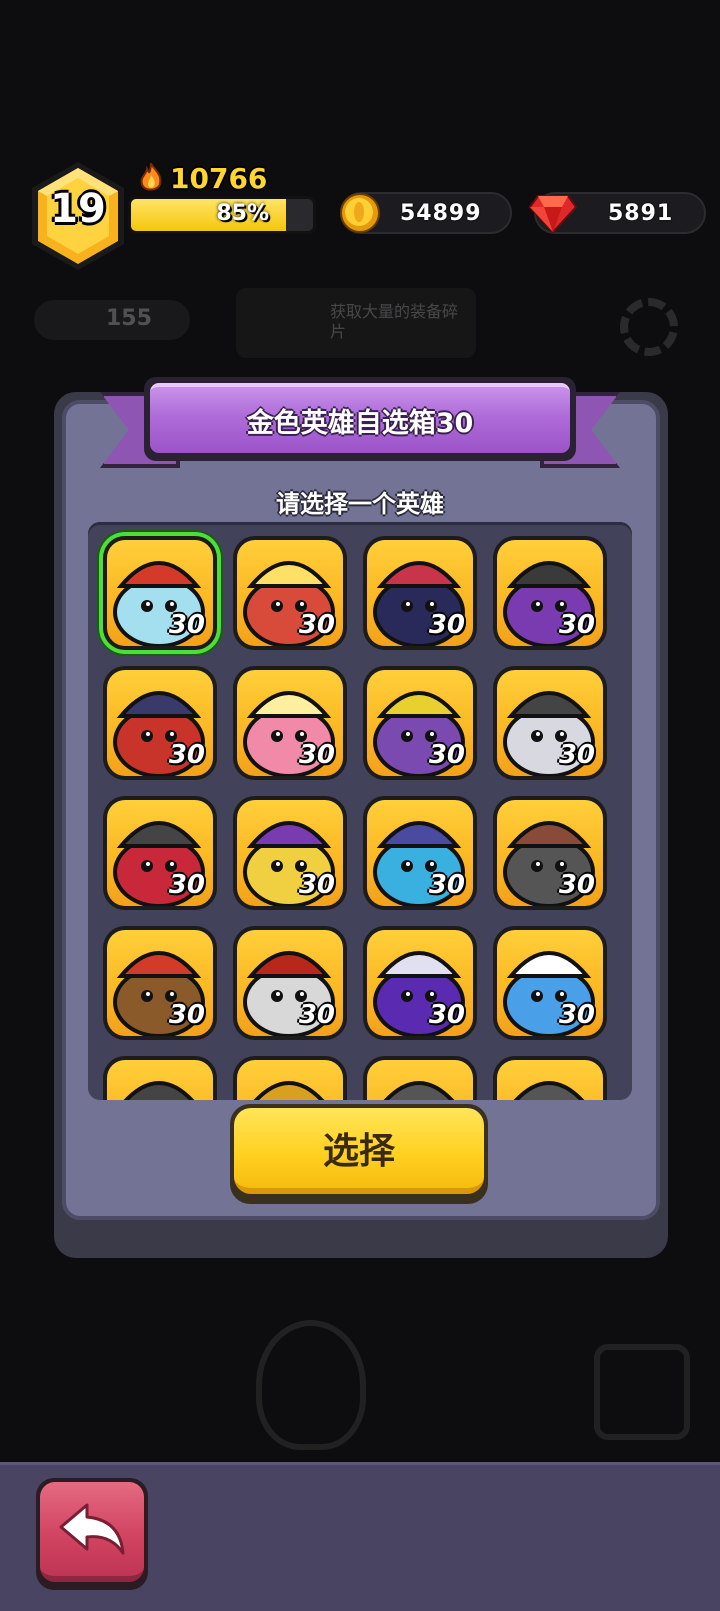 This screenshot has width=720, height=1611. Describe the element at coordinates (553, 214) in the screenshot. I see `ruby-gem-icon` at that location.